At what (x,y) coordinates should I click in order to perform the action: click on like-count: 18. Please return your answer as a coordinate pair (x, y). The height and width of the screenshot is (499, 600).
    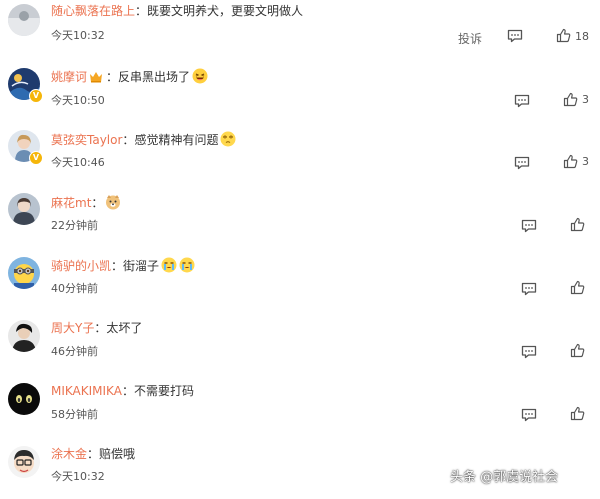
    Looking at the image, I should click on (582, 36).